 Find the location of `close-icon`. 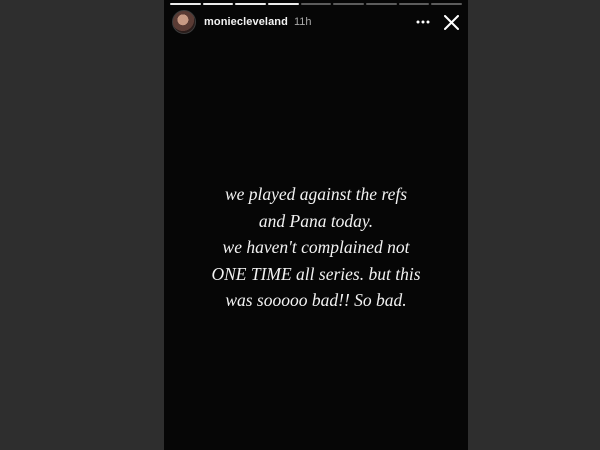

close-icon is located at coordinates (451, 22).